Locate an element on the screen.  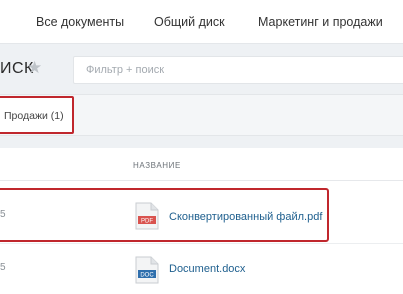
column-header-name: НАЗВАНИЕ is located at coordinates (157, 165).